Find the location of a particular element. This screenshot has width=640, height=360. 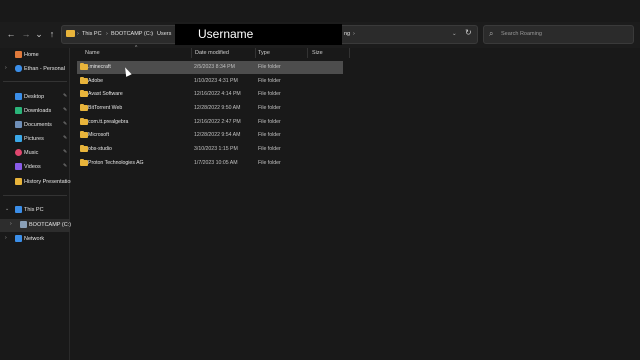

up-button: ↑ is located at coordinates (52, 34).